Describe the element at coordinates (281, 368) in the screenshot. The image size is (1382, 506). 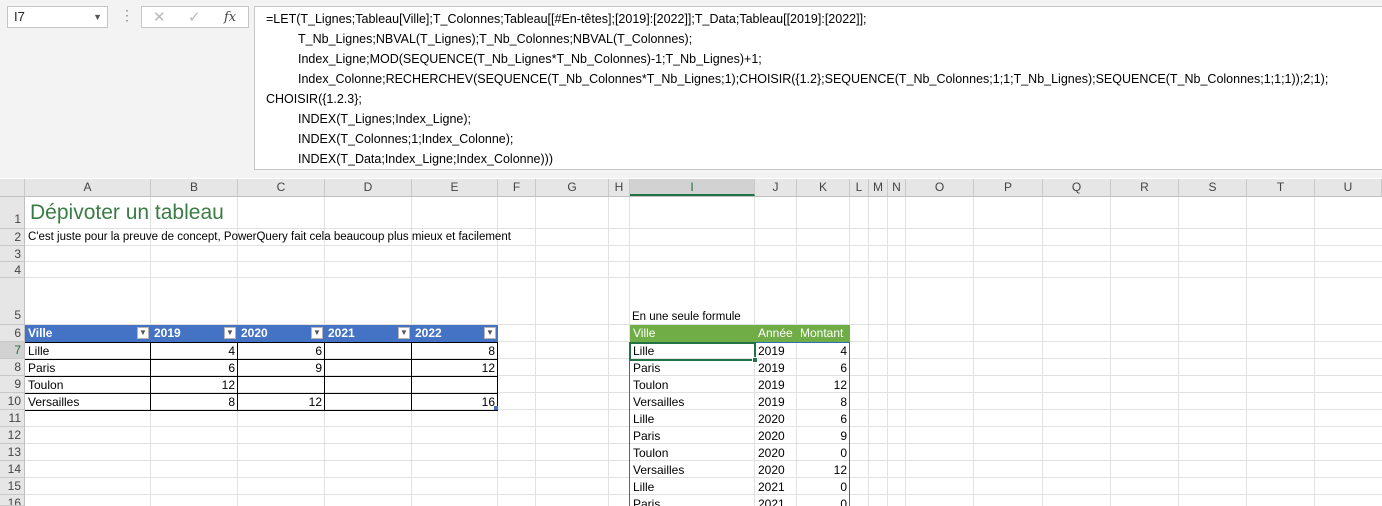
I see `table-cell: 9` at that location.